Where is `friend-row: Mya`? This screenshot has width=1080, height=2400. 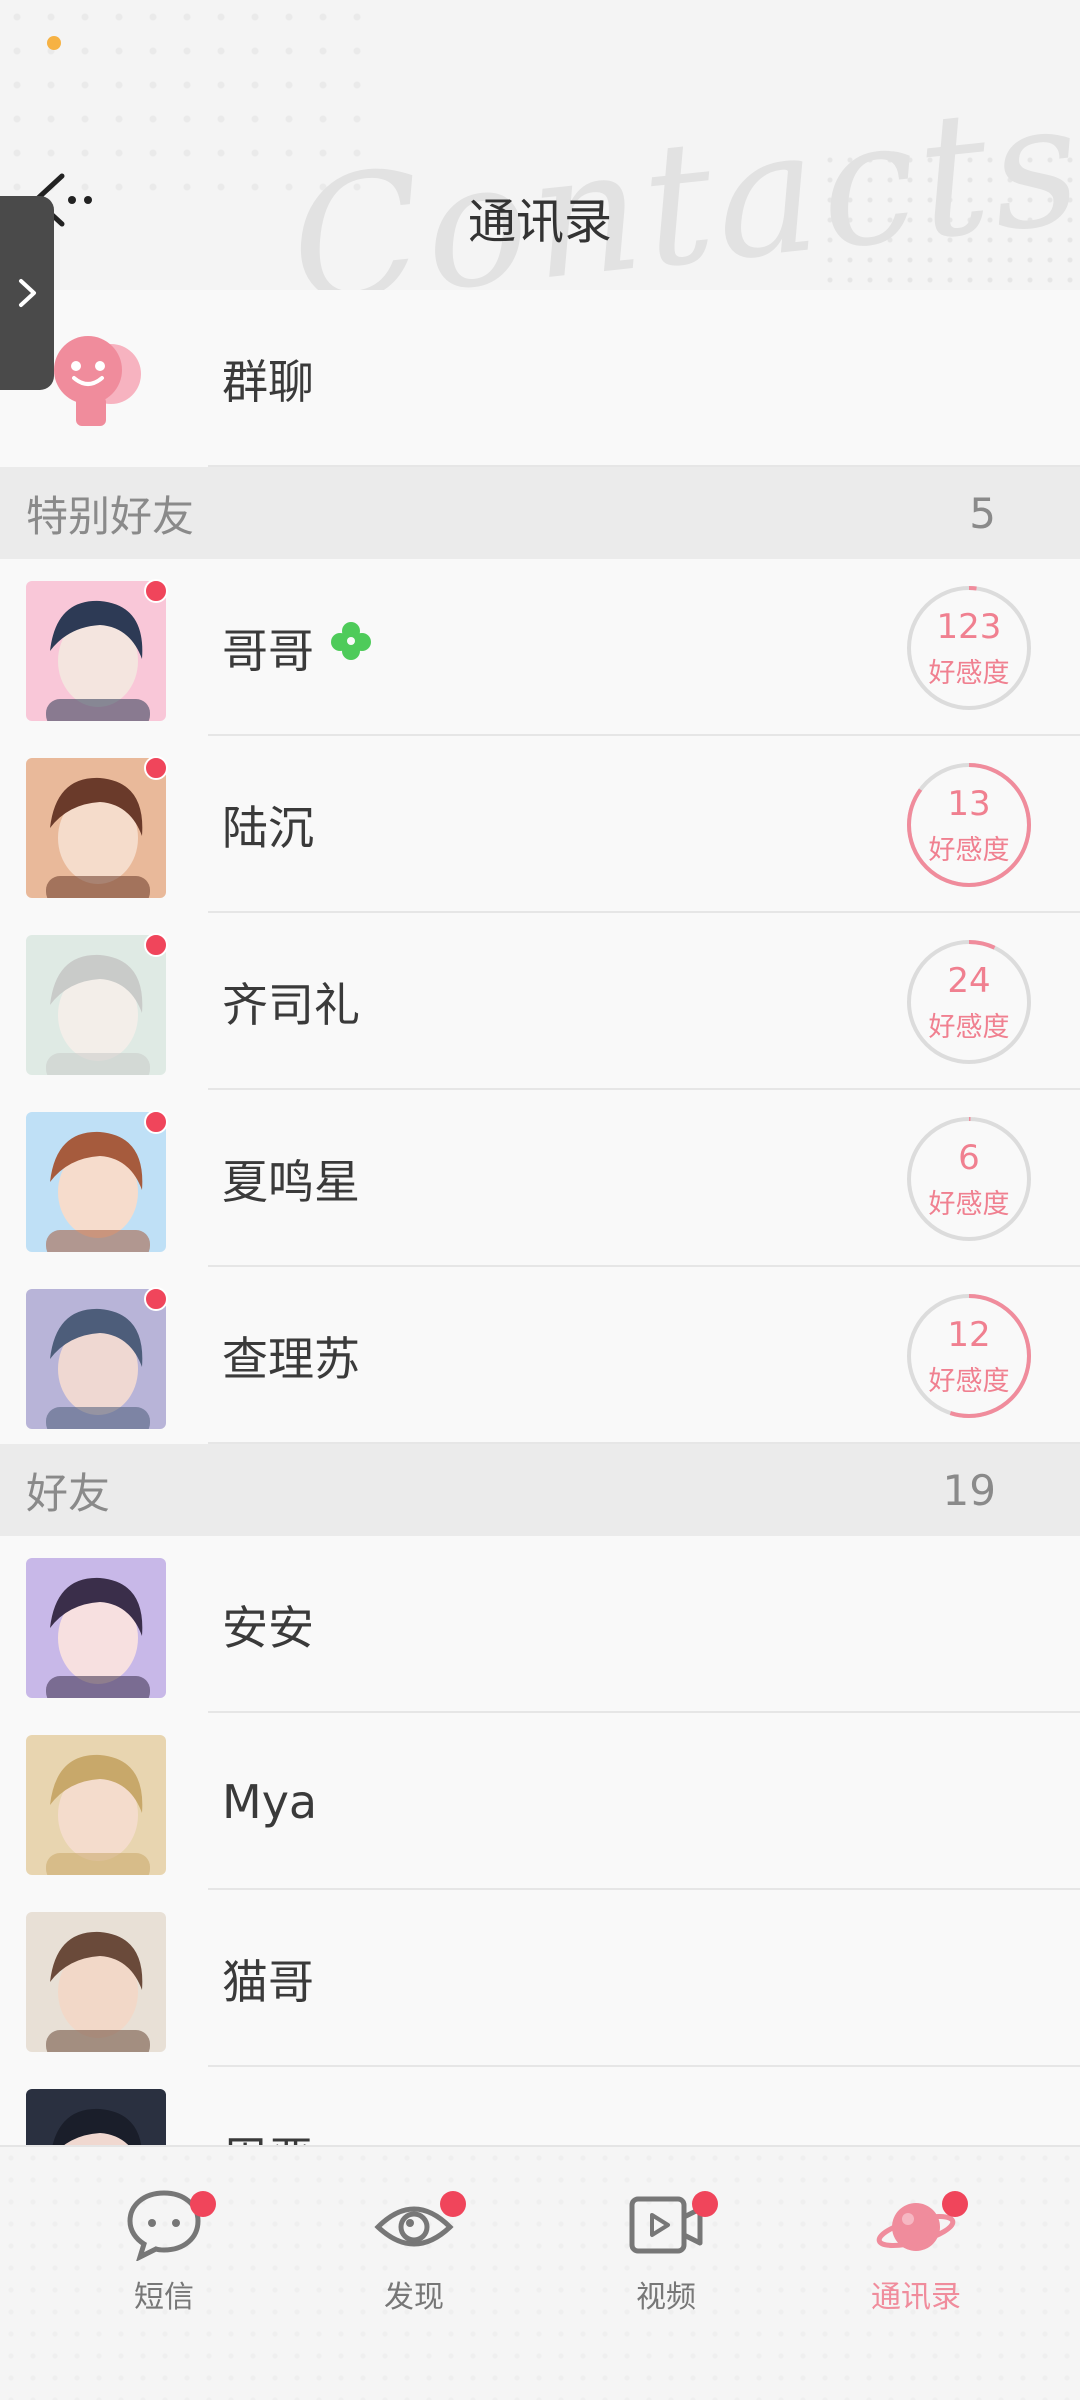
friend-row: Mya is located at coordinates (540, 1801).